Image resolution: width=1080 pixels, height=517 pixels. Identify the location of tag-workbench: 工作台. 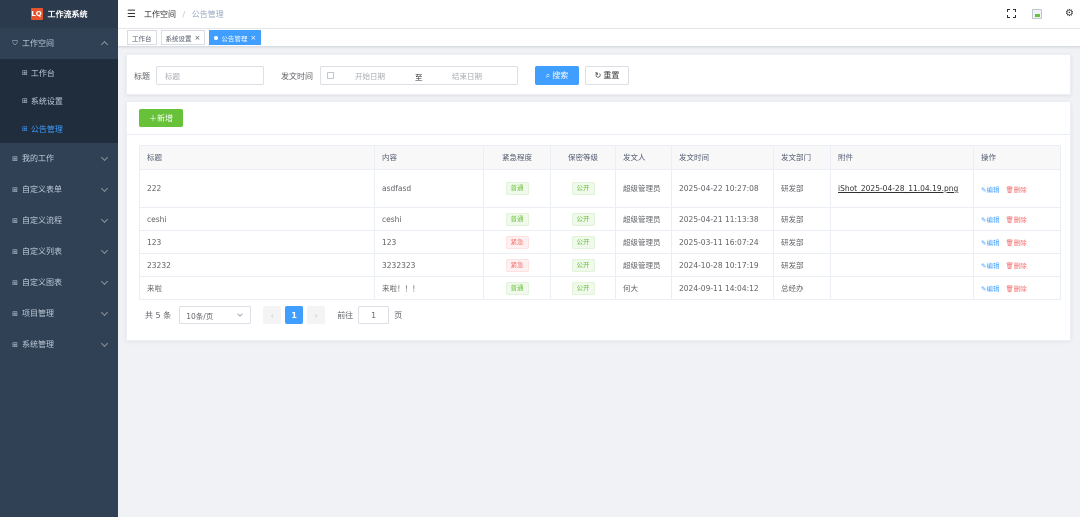
(142, 37).